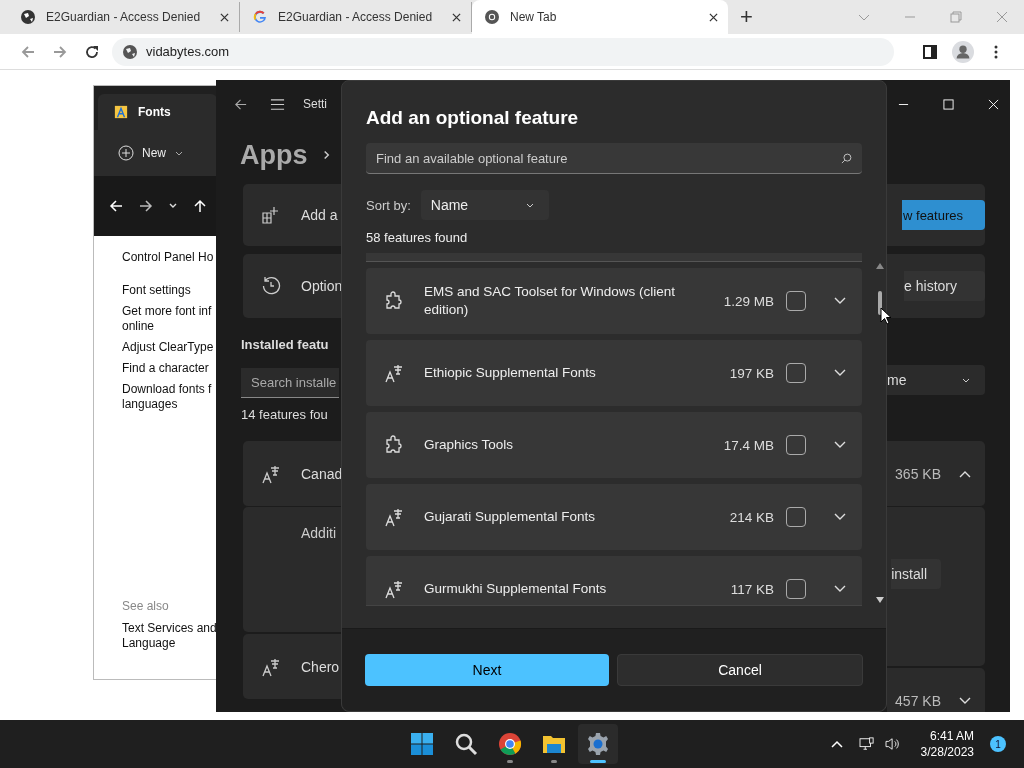  I want to click on windows-logo-icon, so click(422, 744).